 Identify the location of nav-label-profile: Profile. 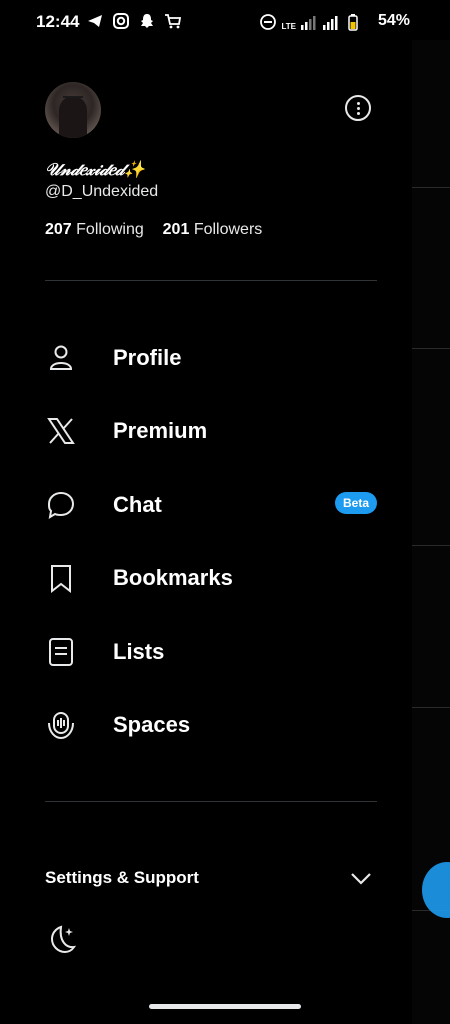
(147, 357).